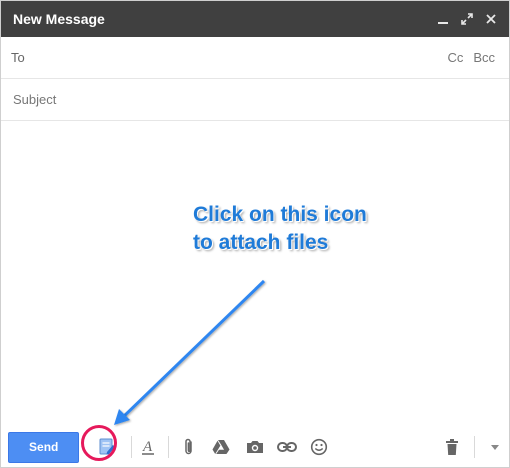 Image resolution: width=510 pixels, height=468 pixels. Describe the element at coordinates (59, 19) in the screenshot. I see `window-title: New Message` at that location.